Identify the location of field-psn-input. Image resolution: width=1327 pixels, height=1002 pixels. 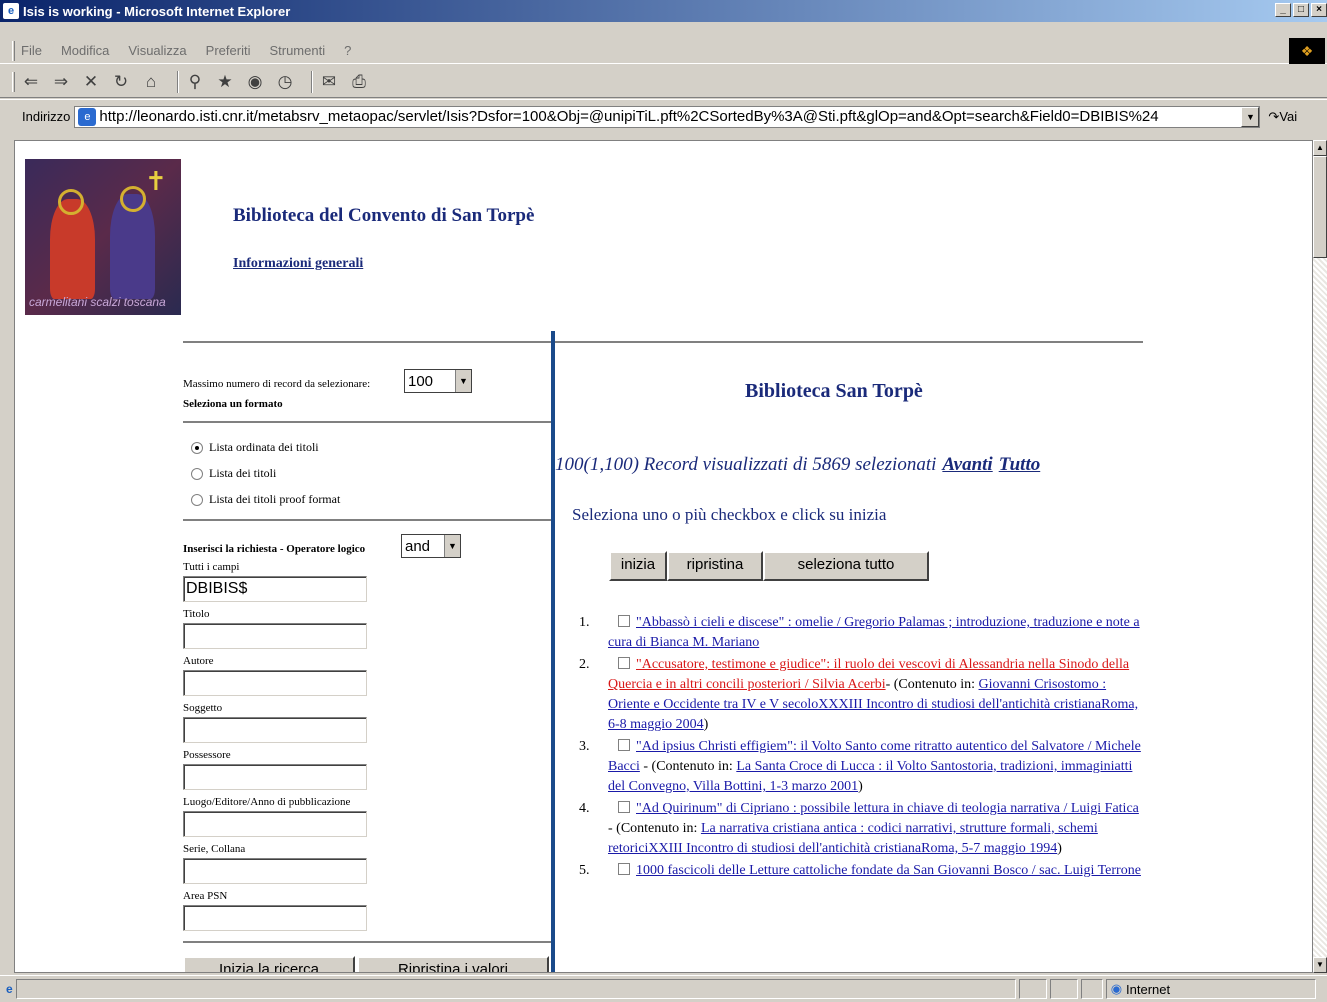
(275, 918).